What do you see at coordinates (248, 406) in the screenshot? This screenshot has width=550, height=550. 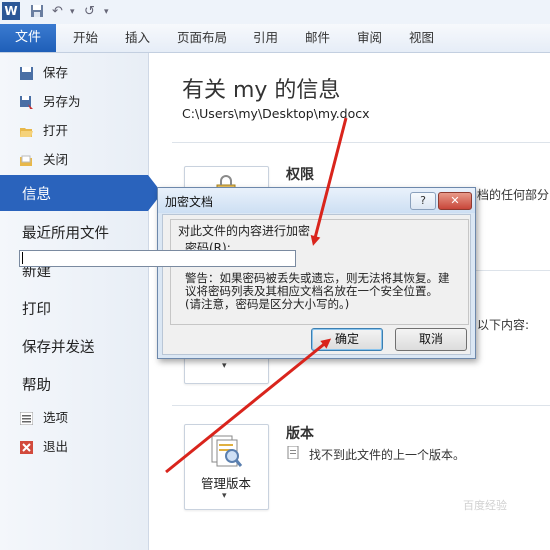 I see `arrow-to-ok` at bounding box center [248, 406].